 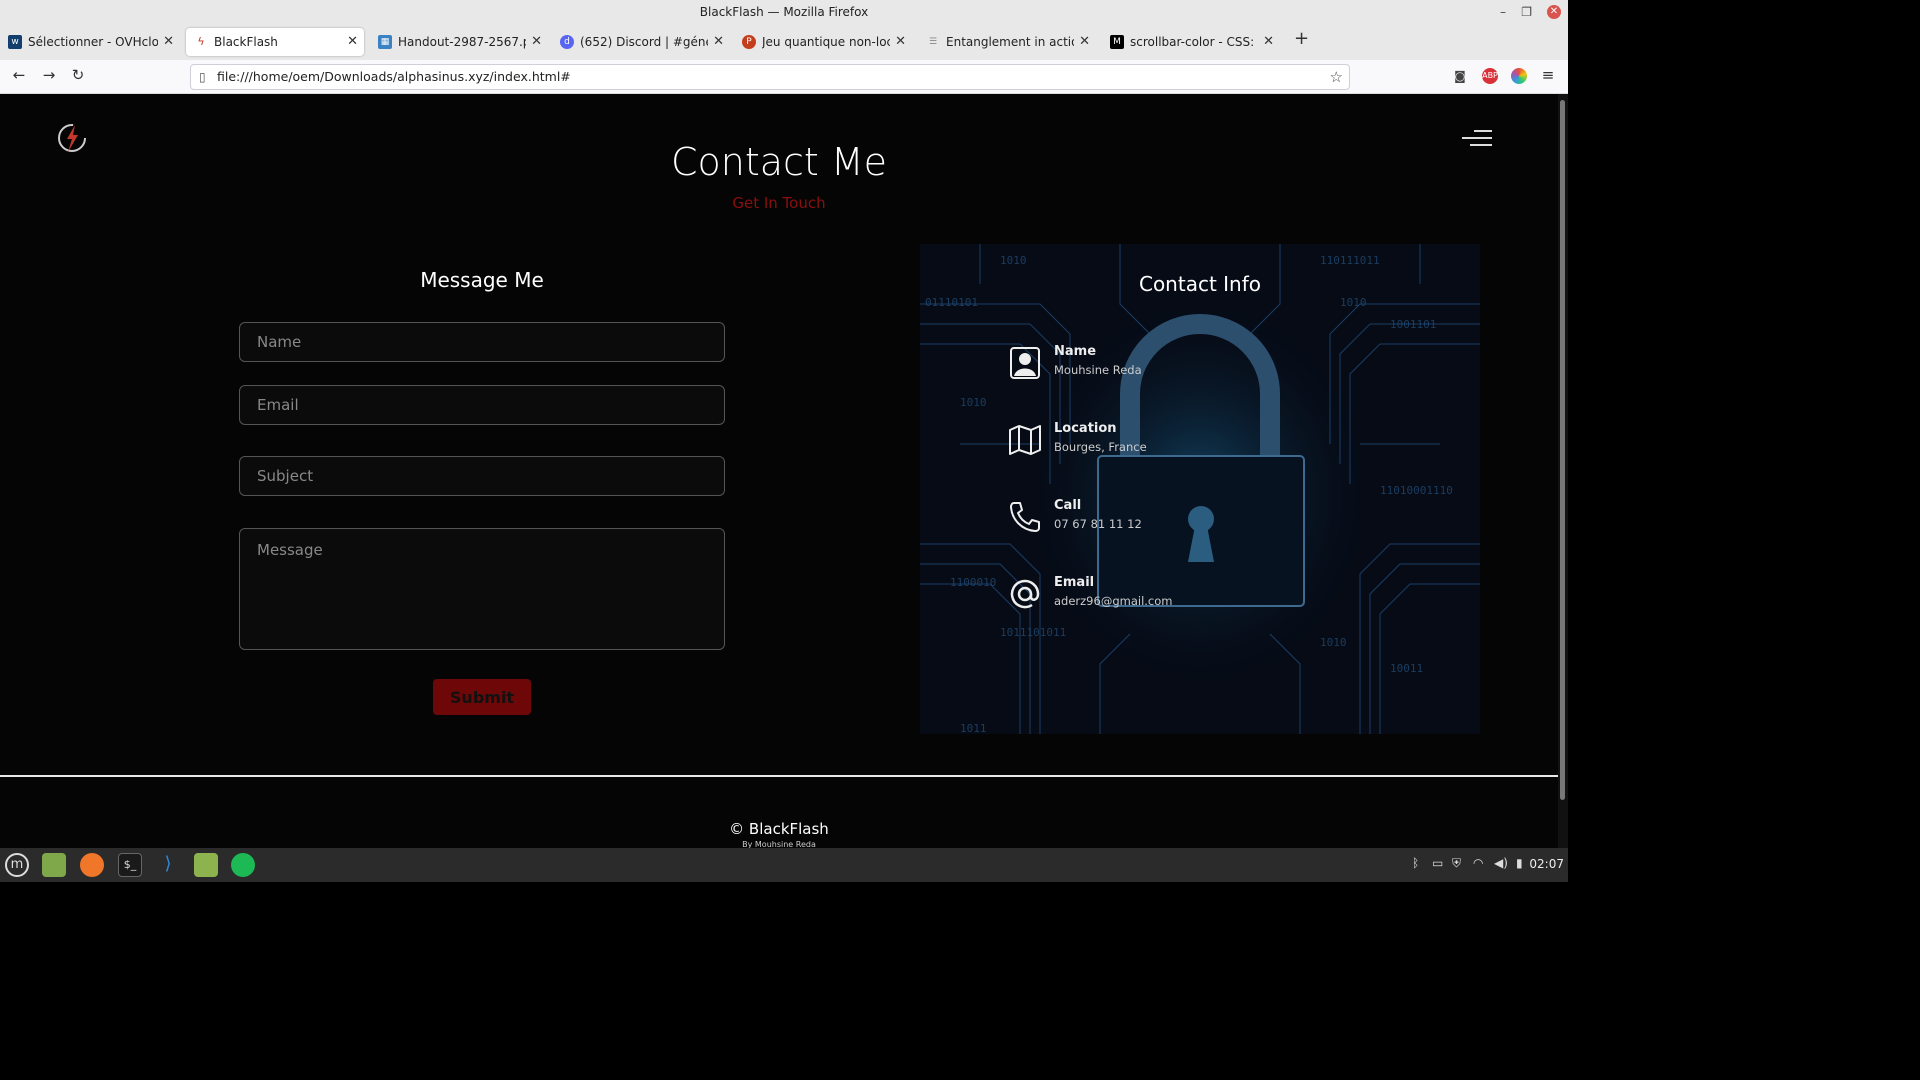 I want to click on pocket-icon: ◙, so click(x=1460, y=76).